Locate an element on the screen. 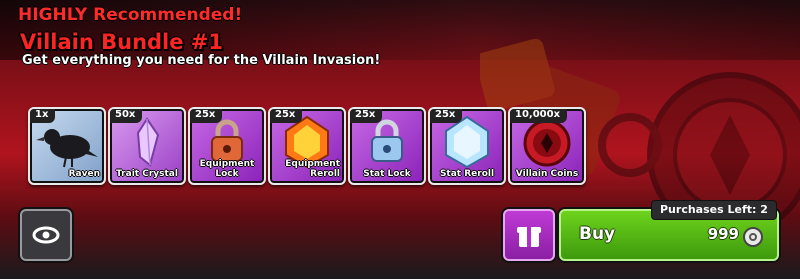  item-quantity: 1x is located at coordinates (43, 116).